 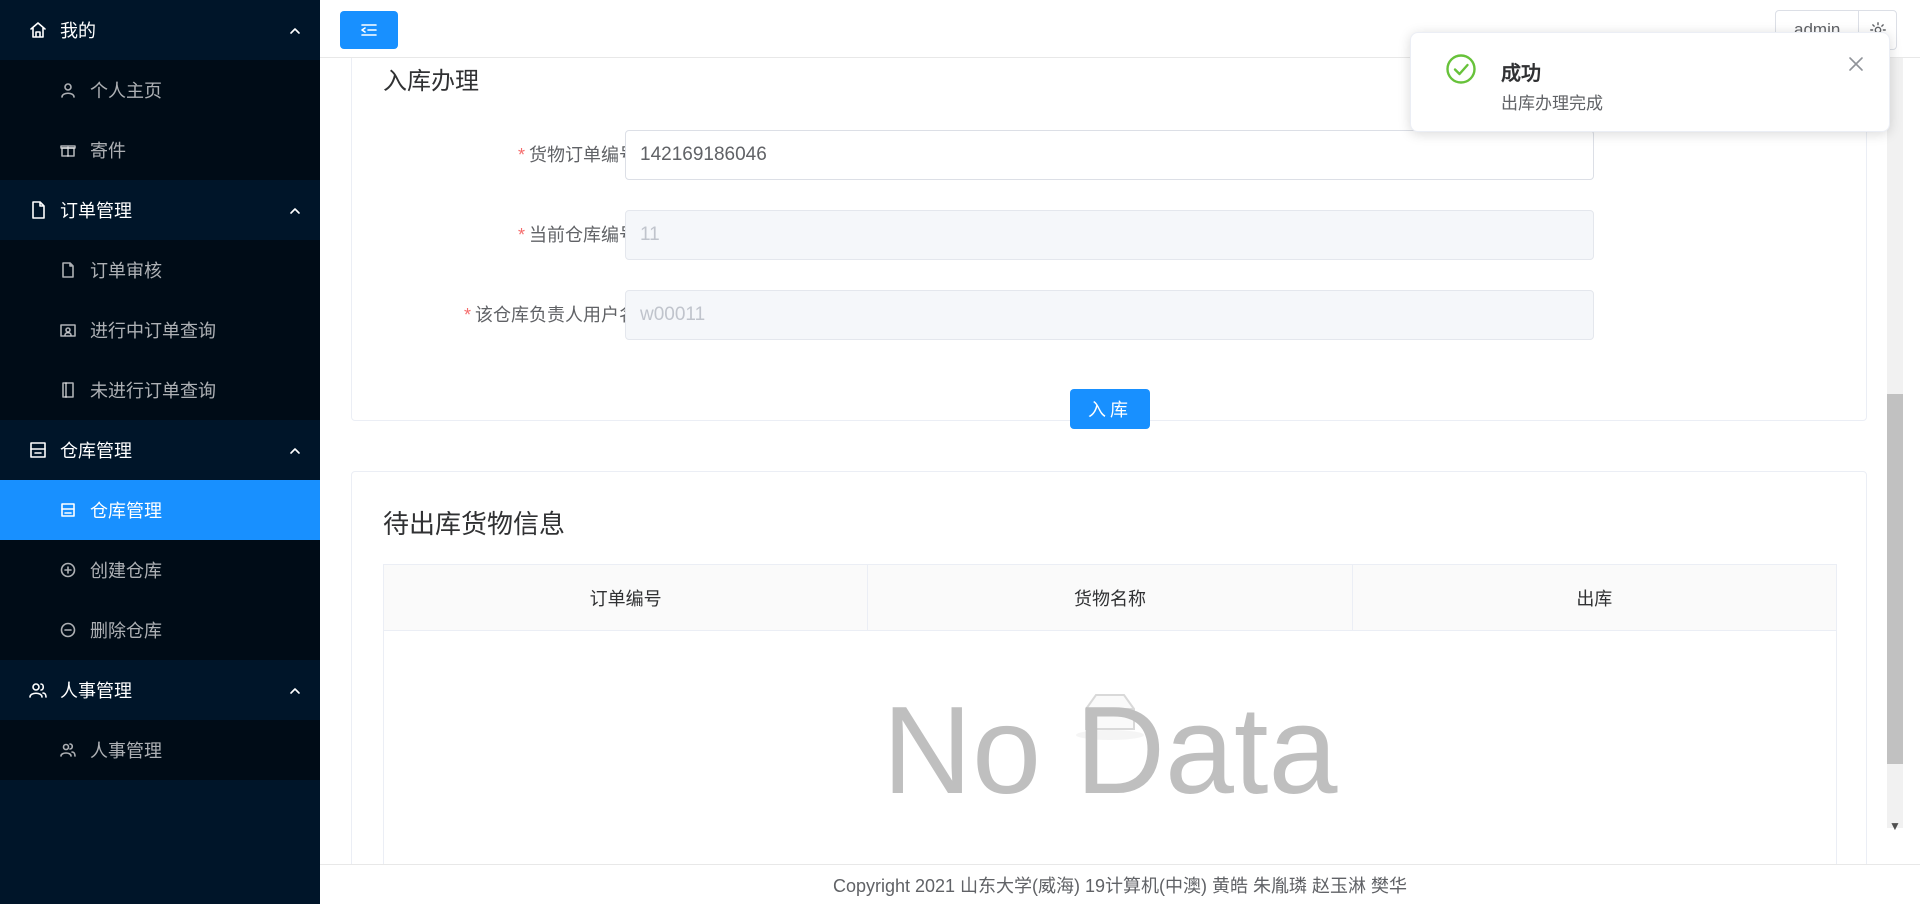 What do you see at coordinates (1110, 409) in the screenshot?
I see `inbound-submit-button: 入库` at bounding box center [1110, 409].